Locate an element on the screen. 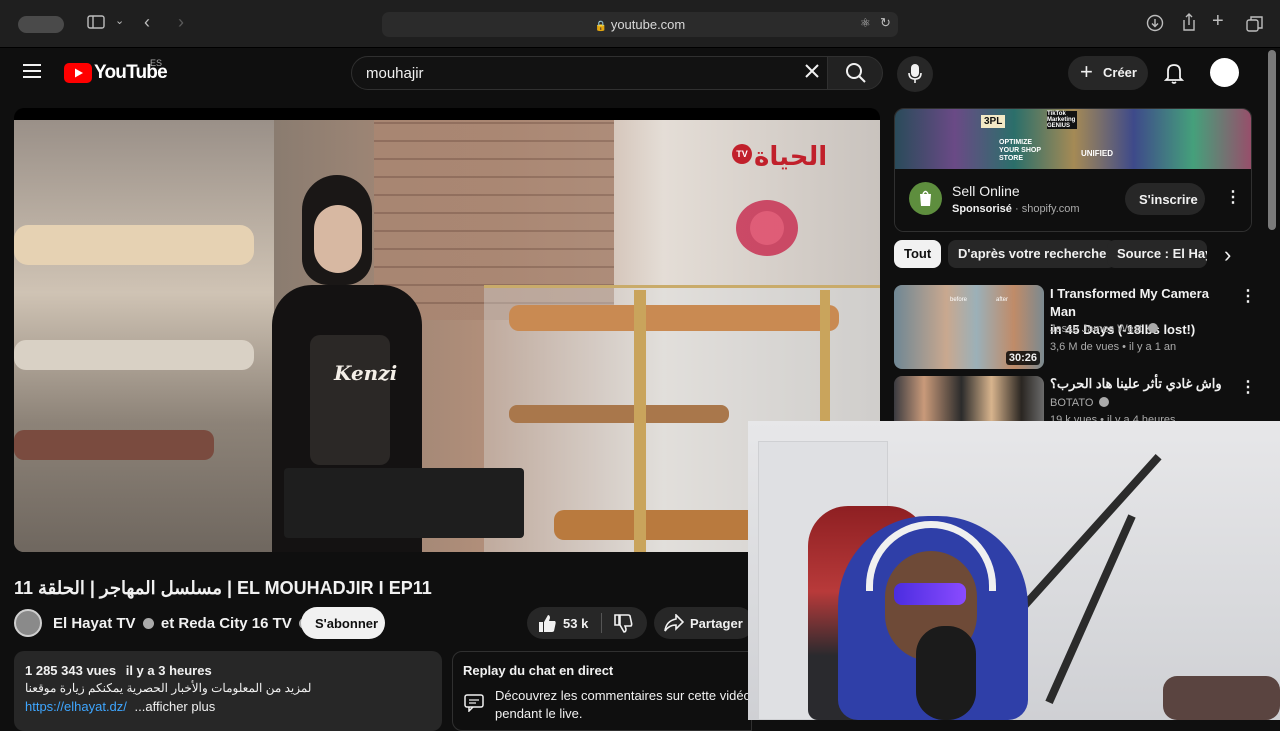 Image resolution: width=1280 pixels, height=731 pixels. subscribe-button: S'abonner is located at coordinates (343, 623).